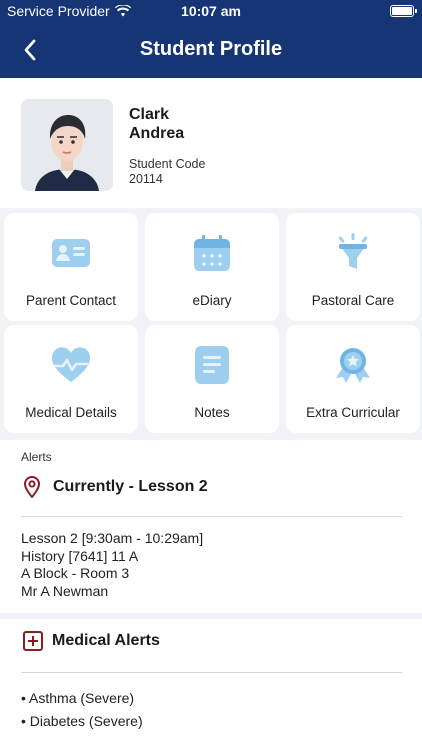 The width and height of the screenshot is (422, 750). I want to click on tile-parent-contact: Parent Contact, so click(71, 267).